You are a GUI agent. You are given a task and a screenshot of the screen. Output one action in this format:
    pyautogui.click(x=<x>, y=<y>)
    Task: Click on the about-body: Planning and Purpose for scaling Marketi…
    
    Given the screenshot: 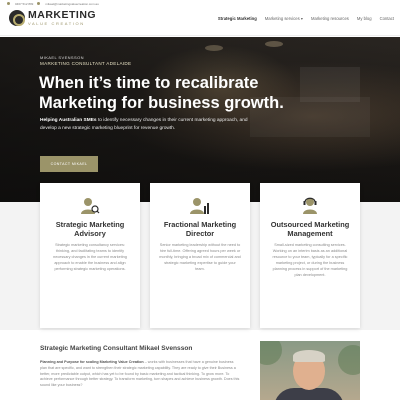 What is the action you would take?
    pyautogui.click(x=140, y=374)
    